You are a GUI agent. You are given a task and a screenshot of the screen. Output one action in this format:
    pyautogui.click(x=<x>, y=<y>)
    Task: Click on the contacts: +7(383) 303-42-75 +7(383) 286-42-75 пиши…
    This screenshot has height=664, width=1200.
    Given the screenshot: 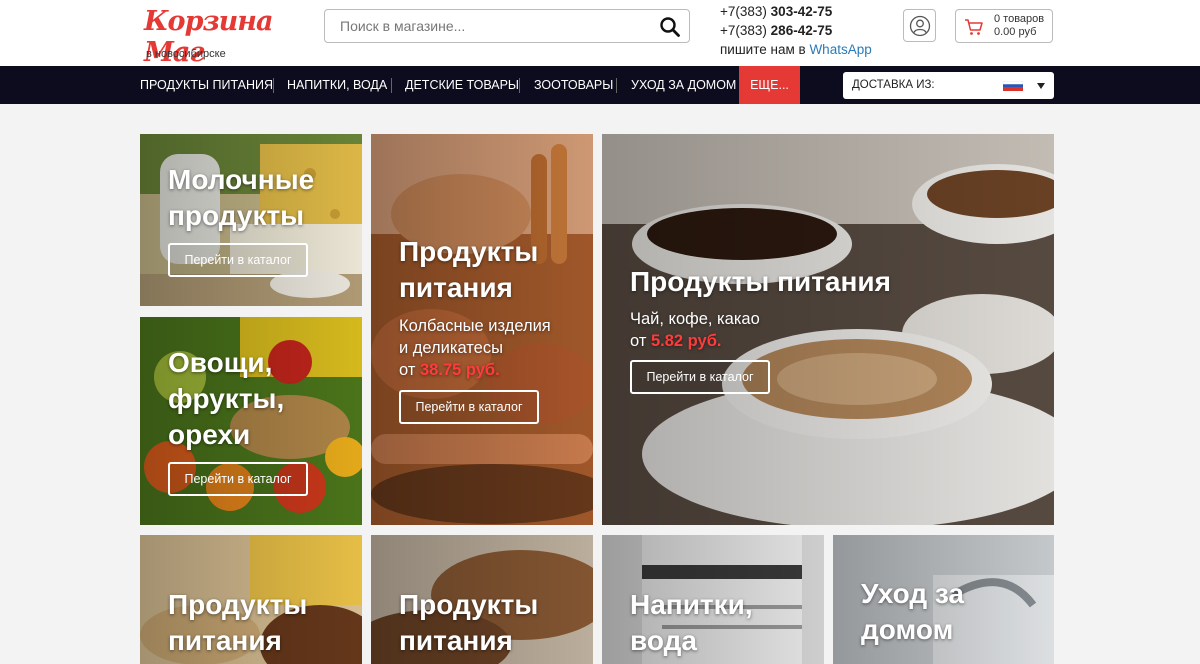 What is the action you would take?
    pyautogui.click(x=796, y=30)
    